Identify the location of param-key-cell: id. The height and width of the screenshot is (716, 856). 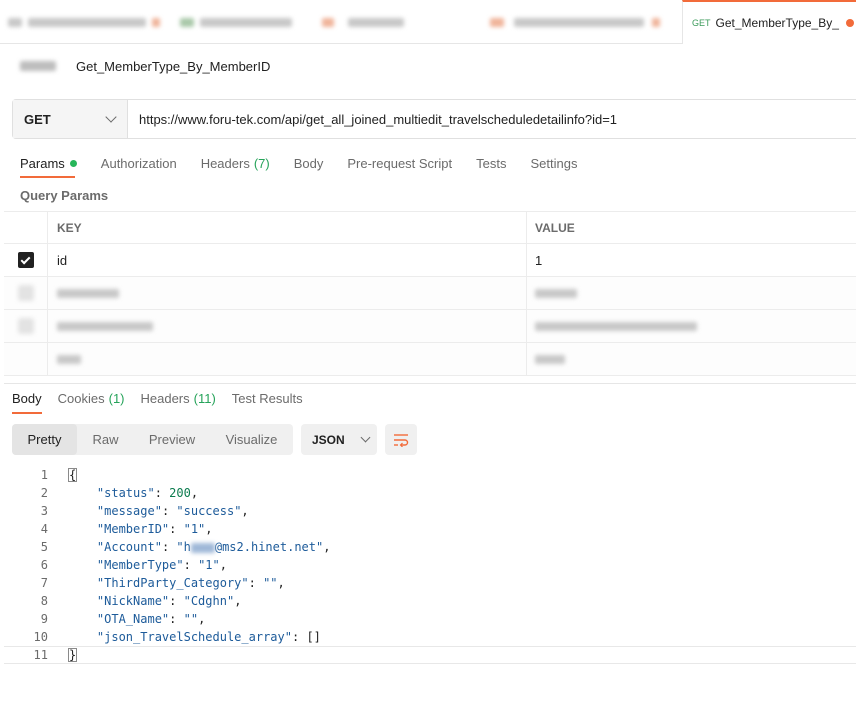
(287, 260).